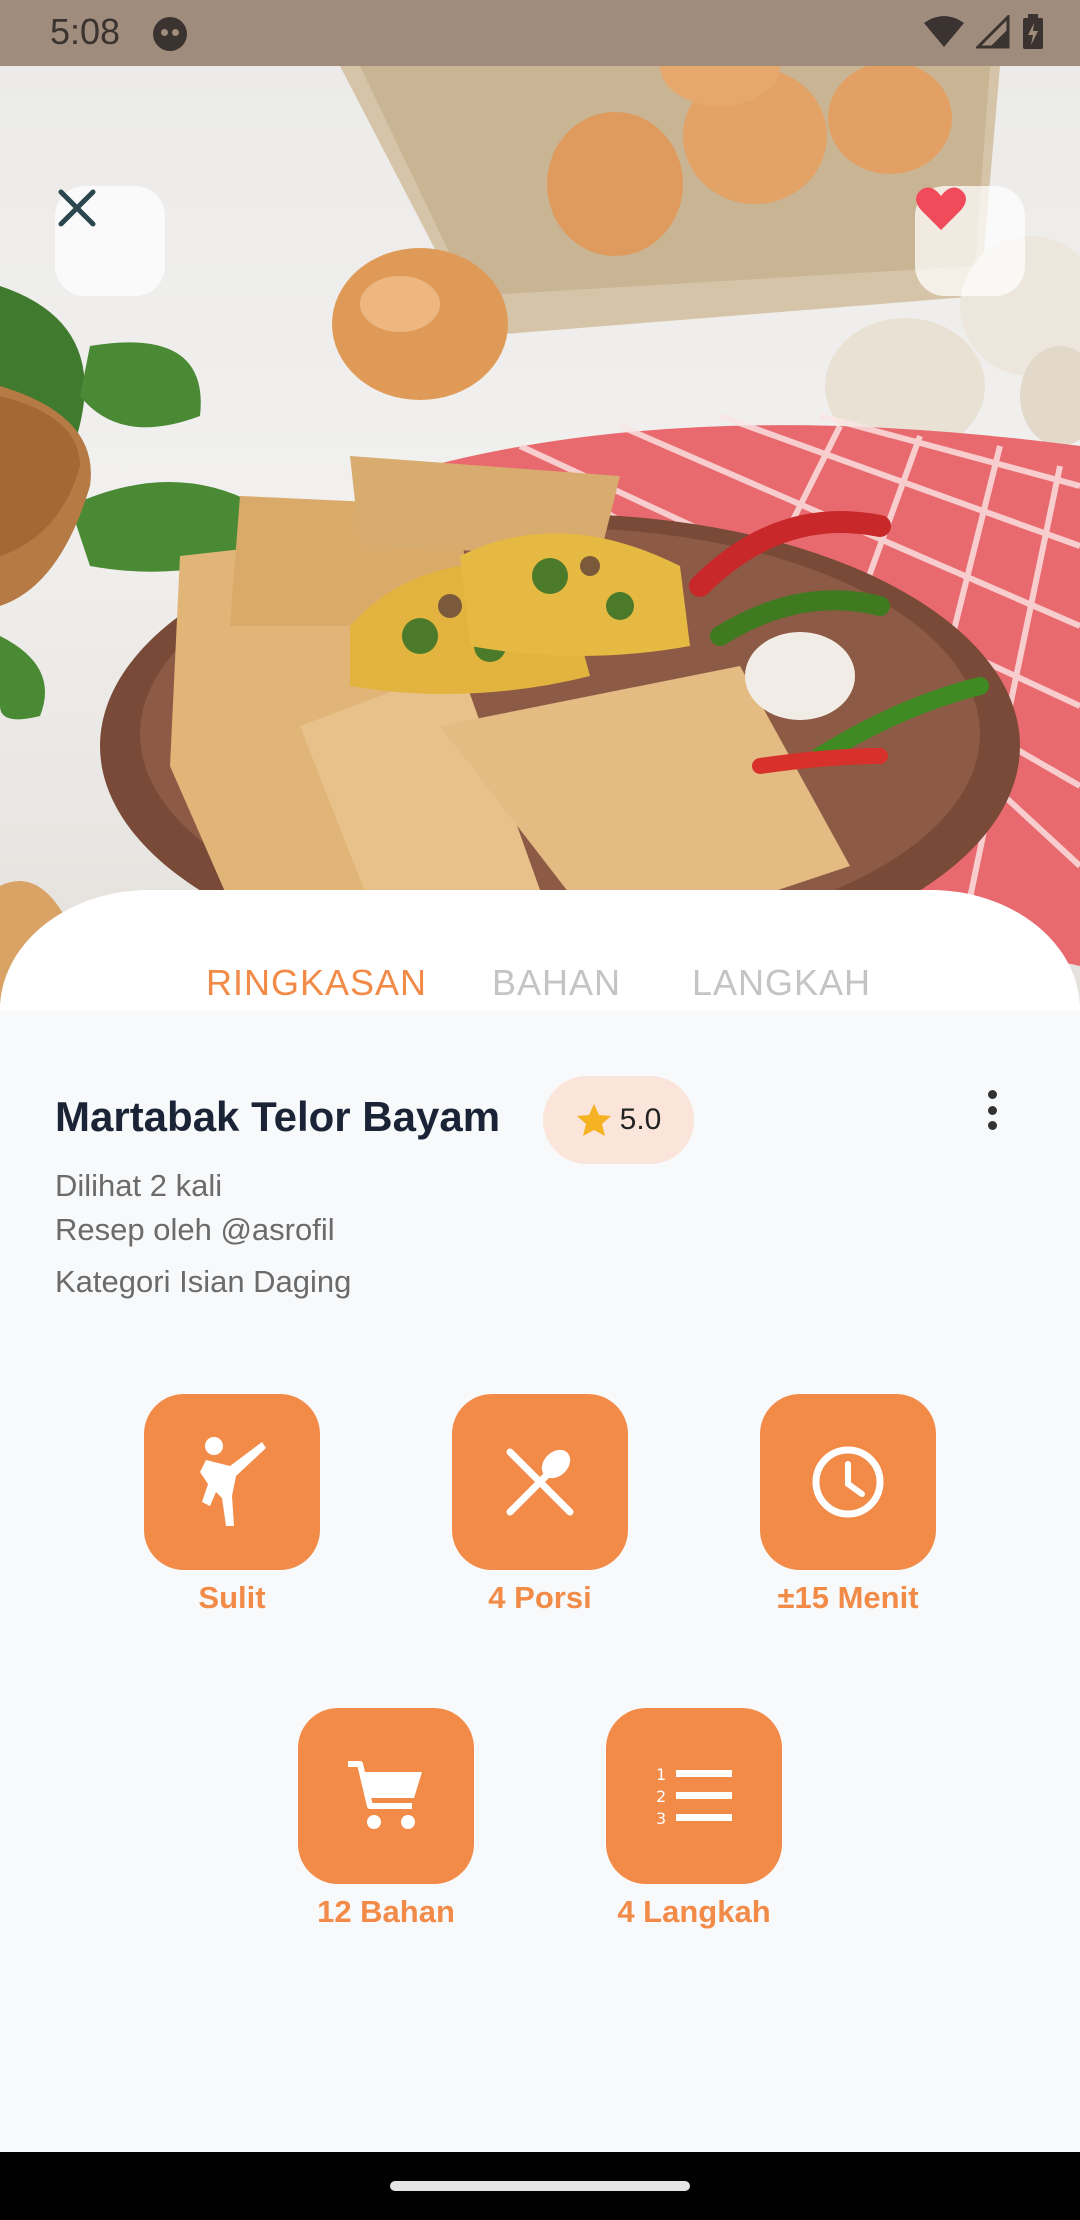 This screenshot has width=1080, height=2220. I want to click on ingredients-tile, so click(386, 1796).